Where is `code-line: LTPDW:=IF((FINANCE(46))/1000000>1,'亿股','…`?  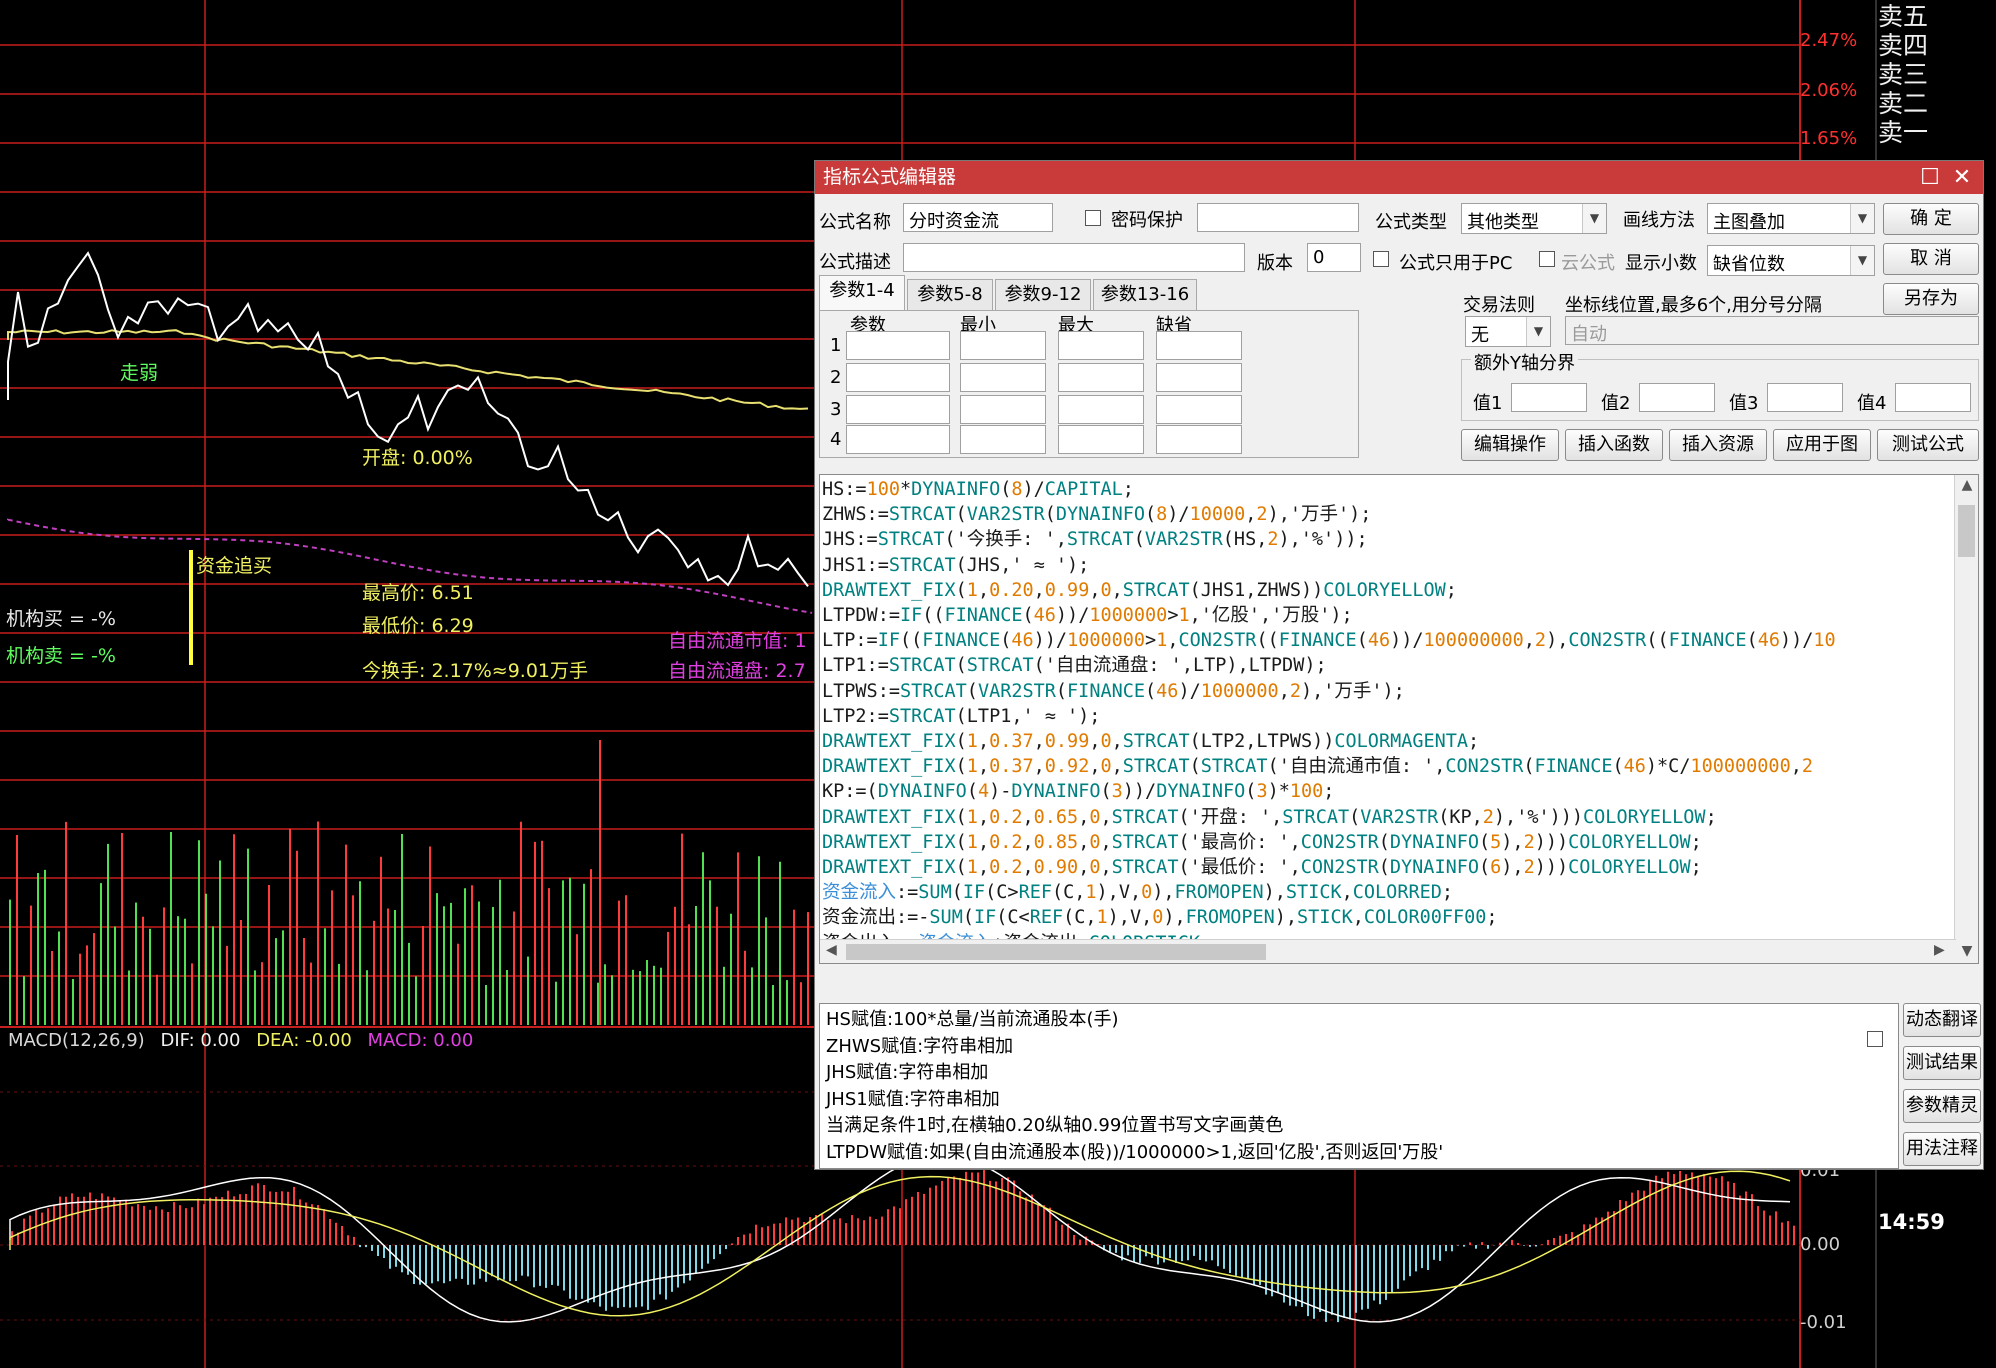
code-line: LTPDW:=IF((FINANCE(46))/1000000>1,'亿股','… is located at coordinates (1388, 615).